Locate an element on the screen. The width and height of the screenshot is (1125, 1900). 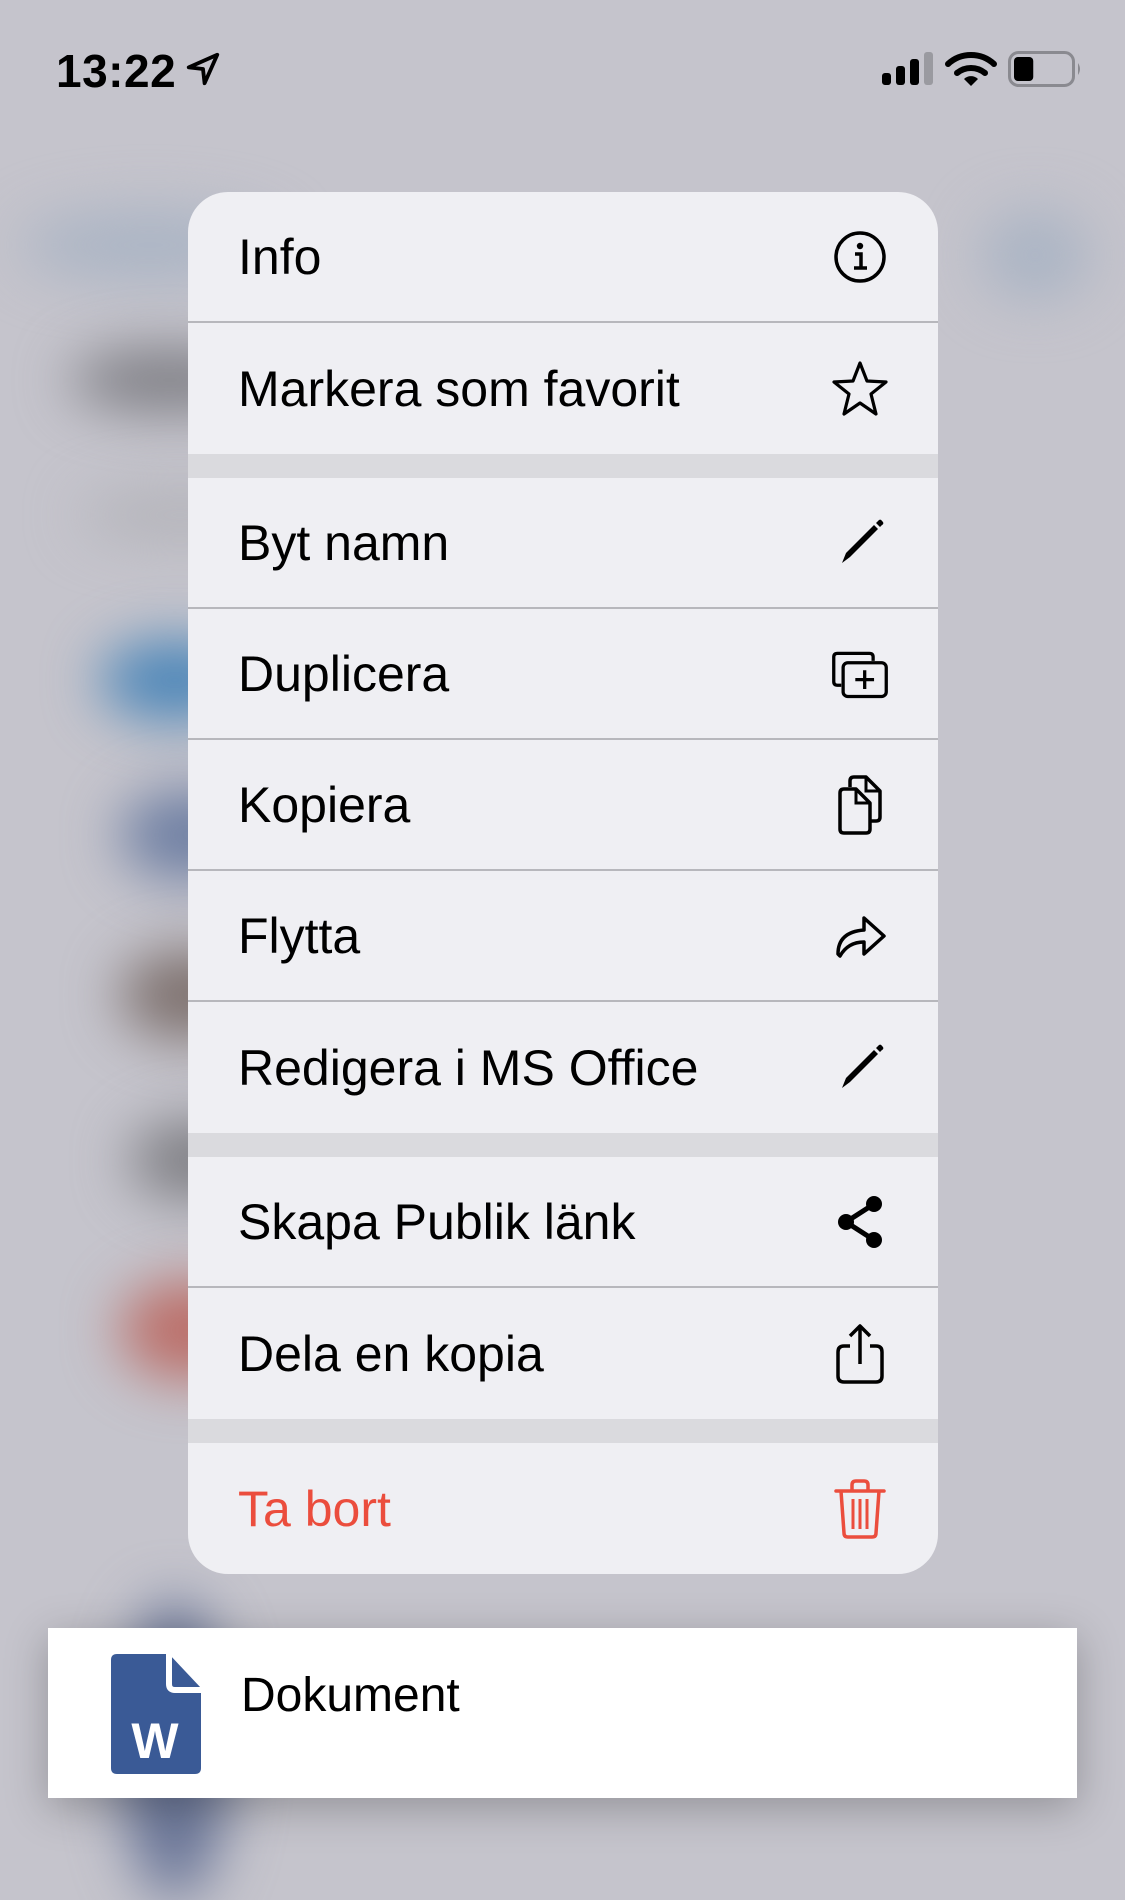
duplicate-plus-icon is located at coordinates (860, 674).